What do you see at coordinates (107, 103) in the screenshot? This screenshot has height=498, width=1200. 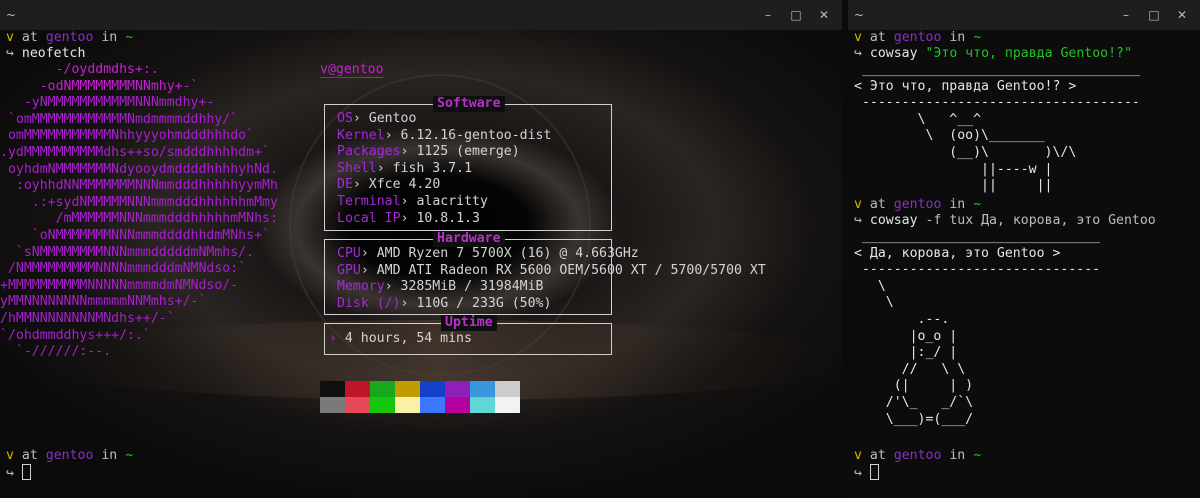 I see `logo-line: -yNMMMMMMMMMMMNNNmmdhy+-` at bounding box center [107, 103].